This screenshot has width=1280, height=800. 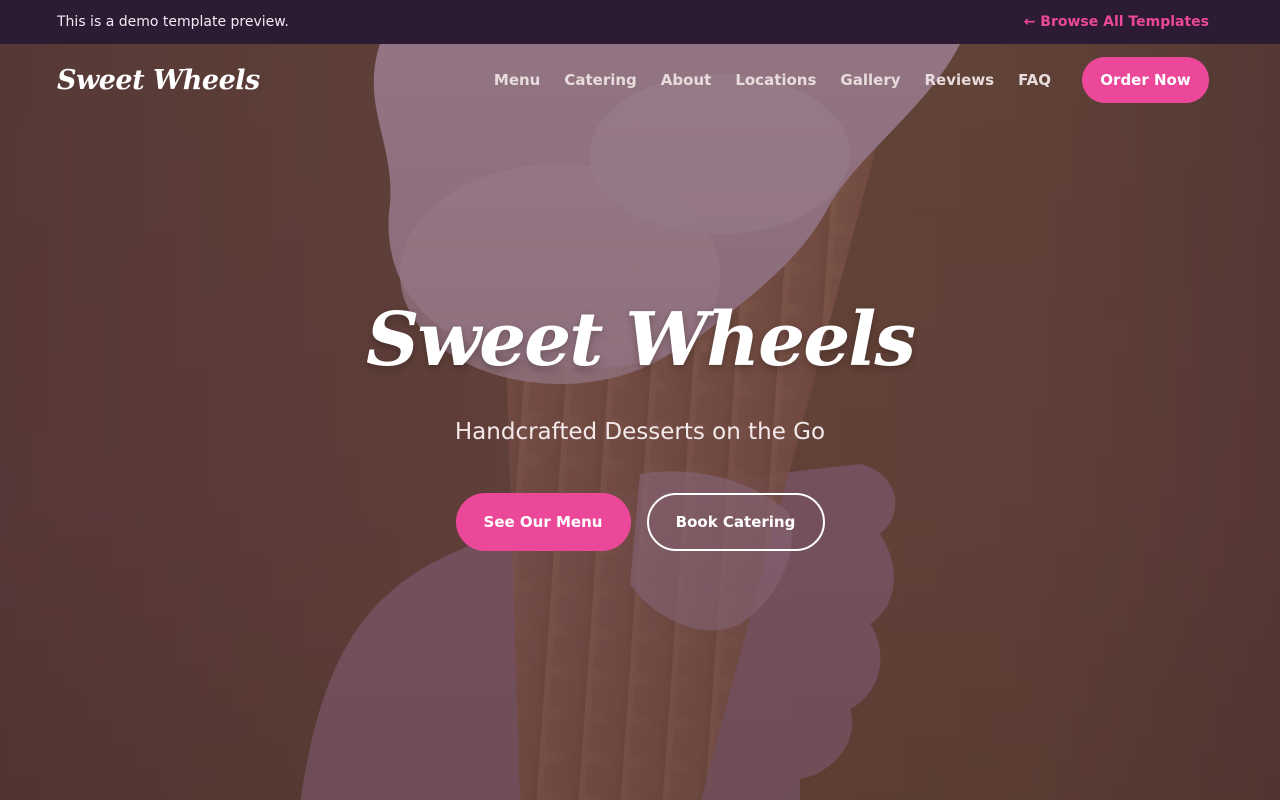 I want to click on nav-link-about: About, so click(x=686, y=80).